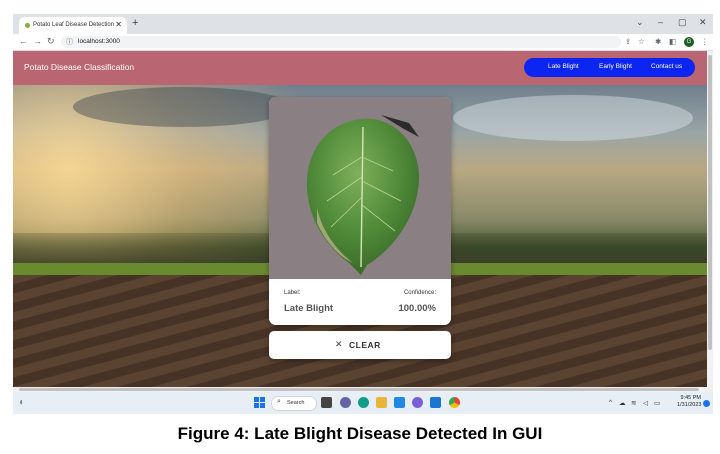 This screenshot has height=454, width=720. I want to click on app-title: Potato Disease Classification, so click(79, 67).